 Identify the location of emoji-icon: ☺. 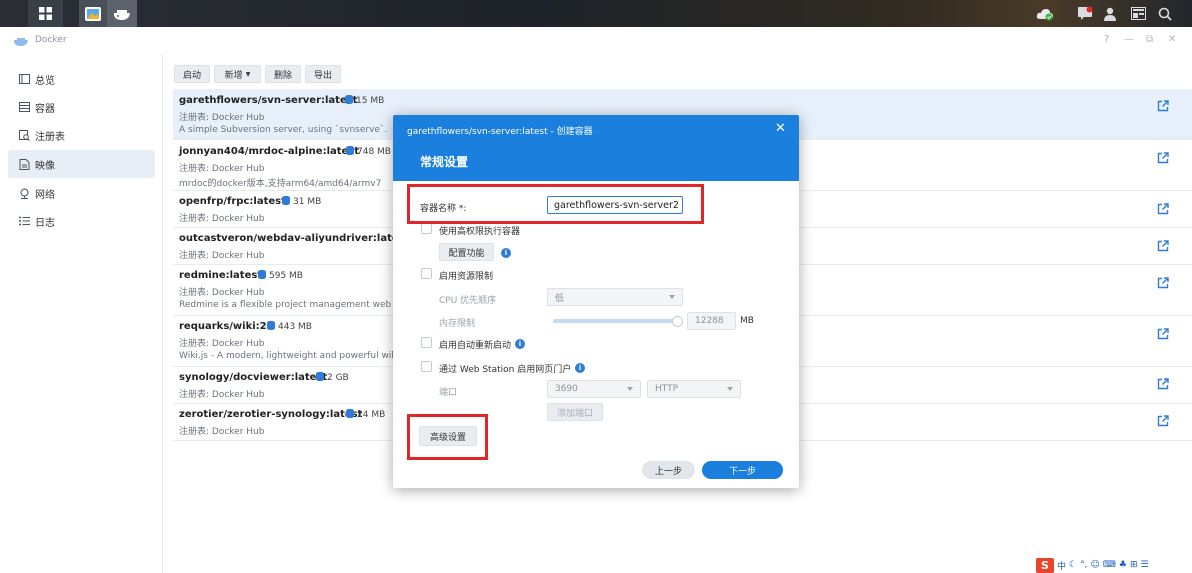
(1095, 565).